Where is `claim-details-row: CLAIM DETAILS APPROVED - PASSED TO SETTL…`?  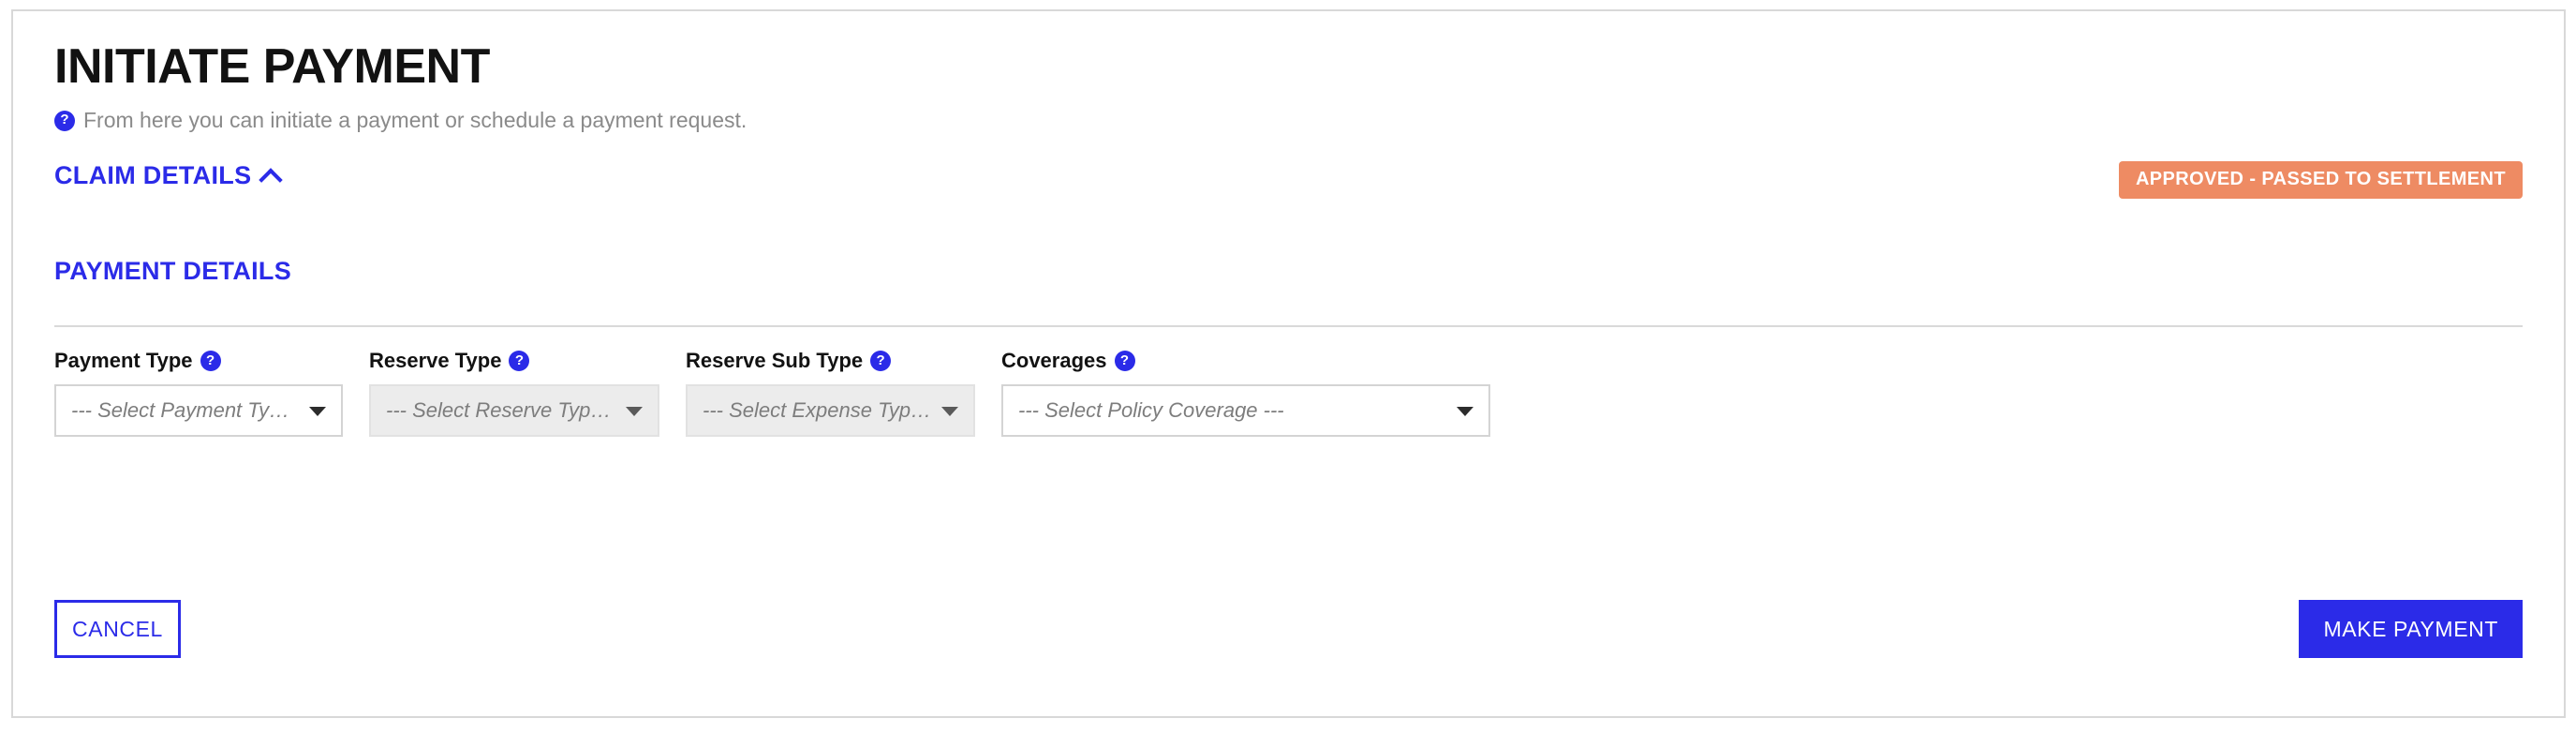 claim-details-row: CLAIM DETAILS APPROVED - PASSED TO SETTL… is located at coordinates (1288, 180).